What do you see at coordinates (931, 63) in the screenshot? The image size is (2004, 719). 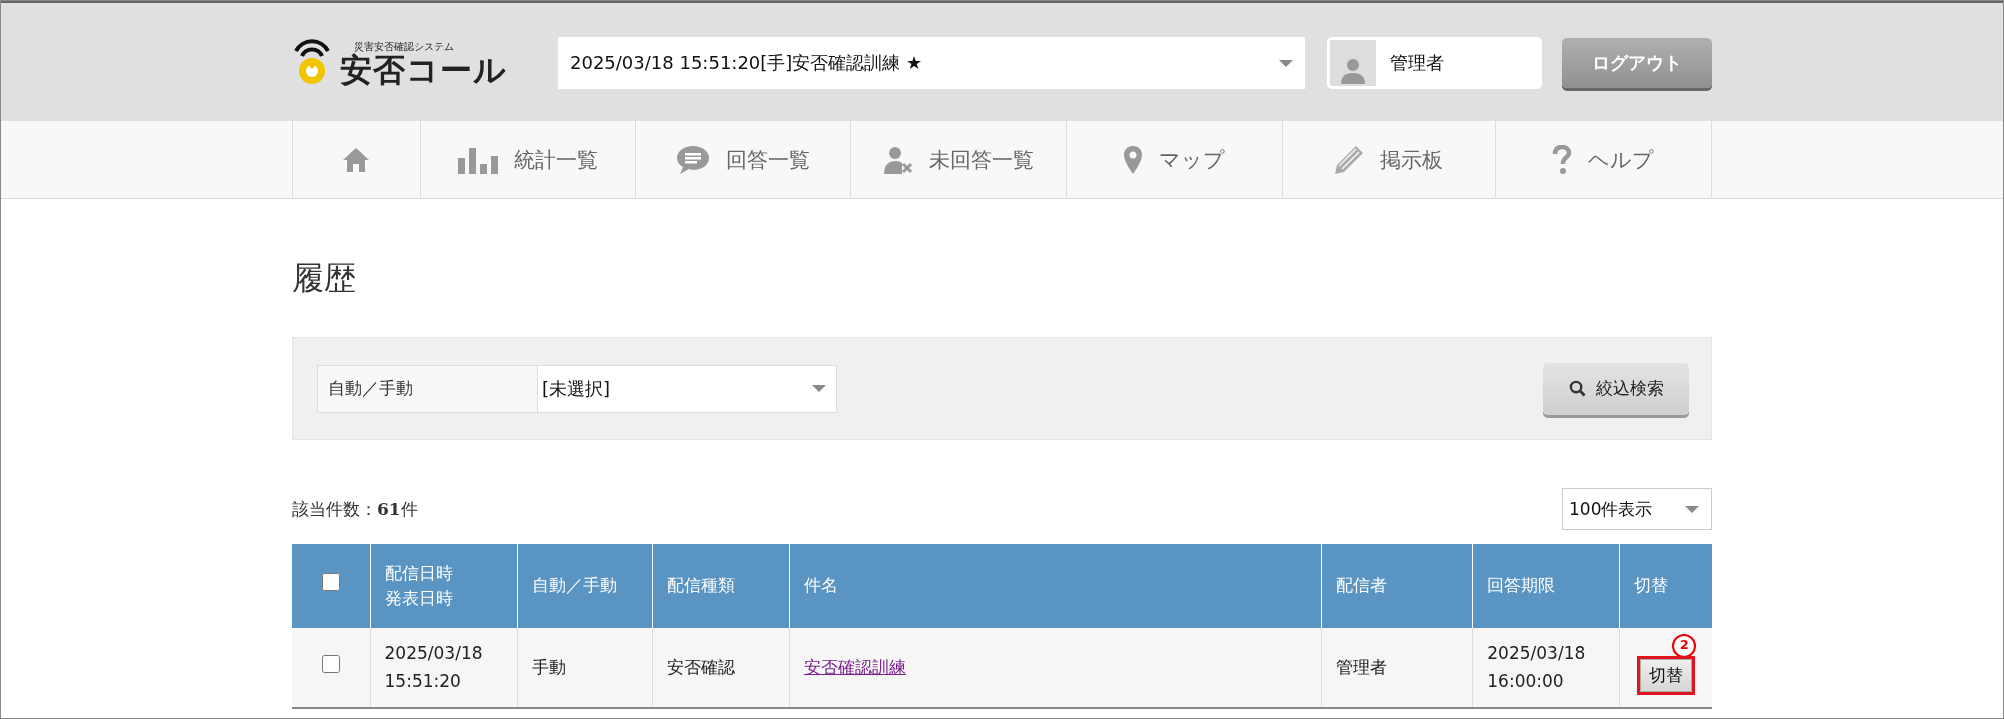 I see `event-select: 2025/03/18 15:51:20[手]安否確認訓練 ★` at bounding box center [931, 63].